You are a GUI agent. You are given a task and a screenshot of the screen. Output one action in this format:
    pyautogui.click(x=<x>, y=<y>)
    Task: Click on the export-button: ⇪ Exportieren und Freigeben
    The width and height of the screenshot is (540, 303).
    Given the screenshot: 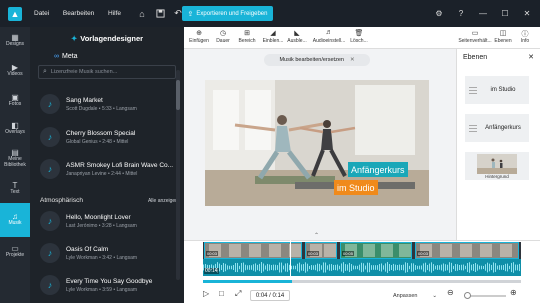 What is the action you would take?
    pyautogui.click(x=227, y=13)
    